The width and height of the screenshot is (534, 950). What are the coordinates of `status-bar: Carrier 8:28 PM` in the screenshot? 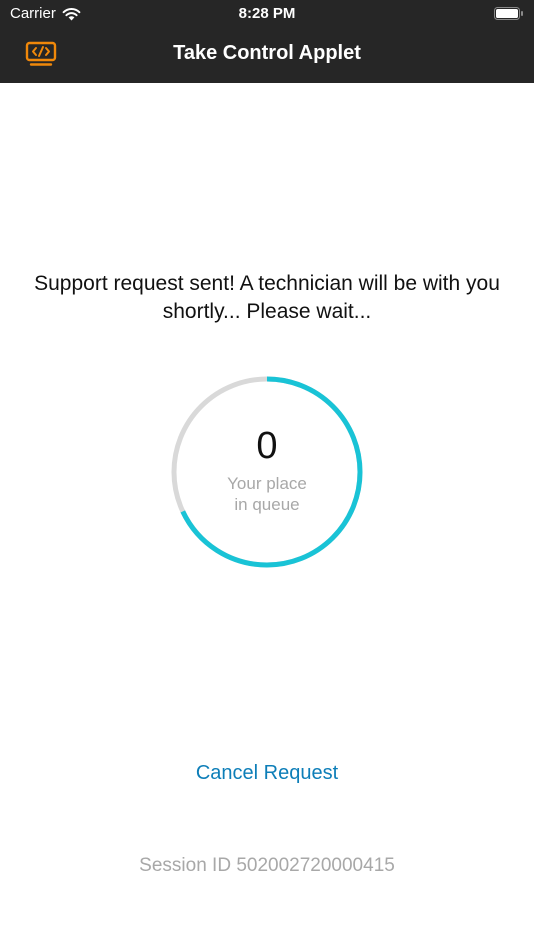 It's located at (267, 14).